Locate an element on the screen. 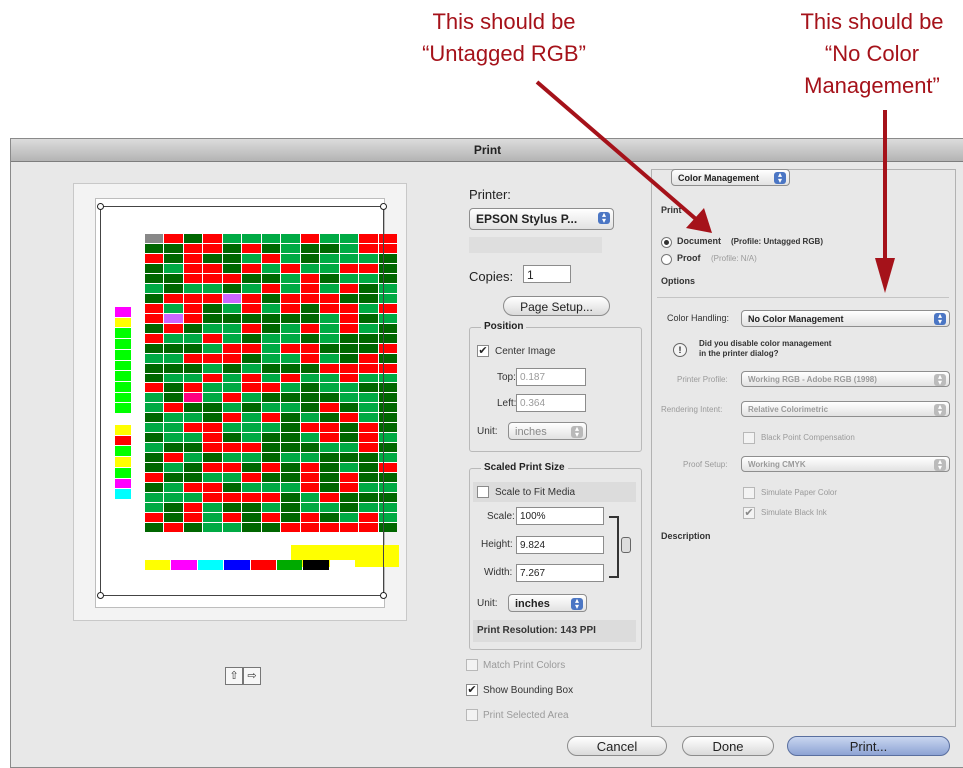 Image resolution: width=963 pixels, height=768 pixels. show-bounding-box-label: Show Bounding Box is located at coordinates (528, 690).